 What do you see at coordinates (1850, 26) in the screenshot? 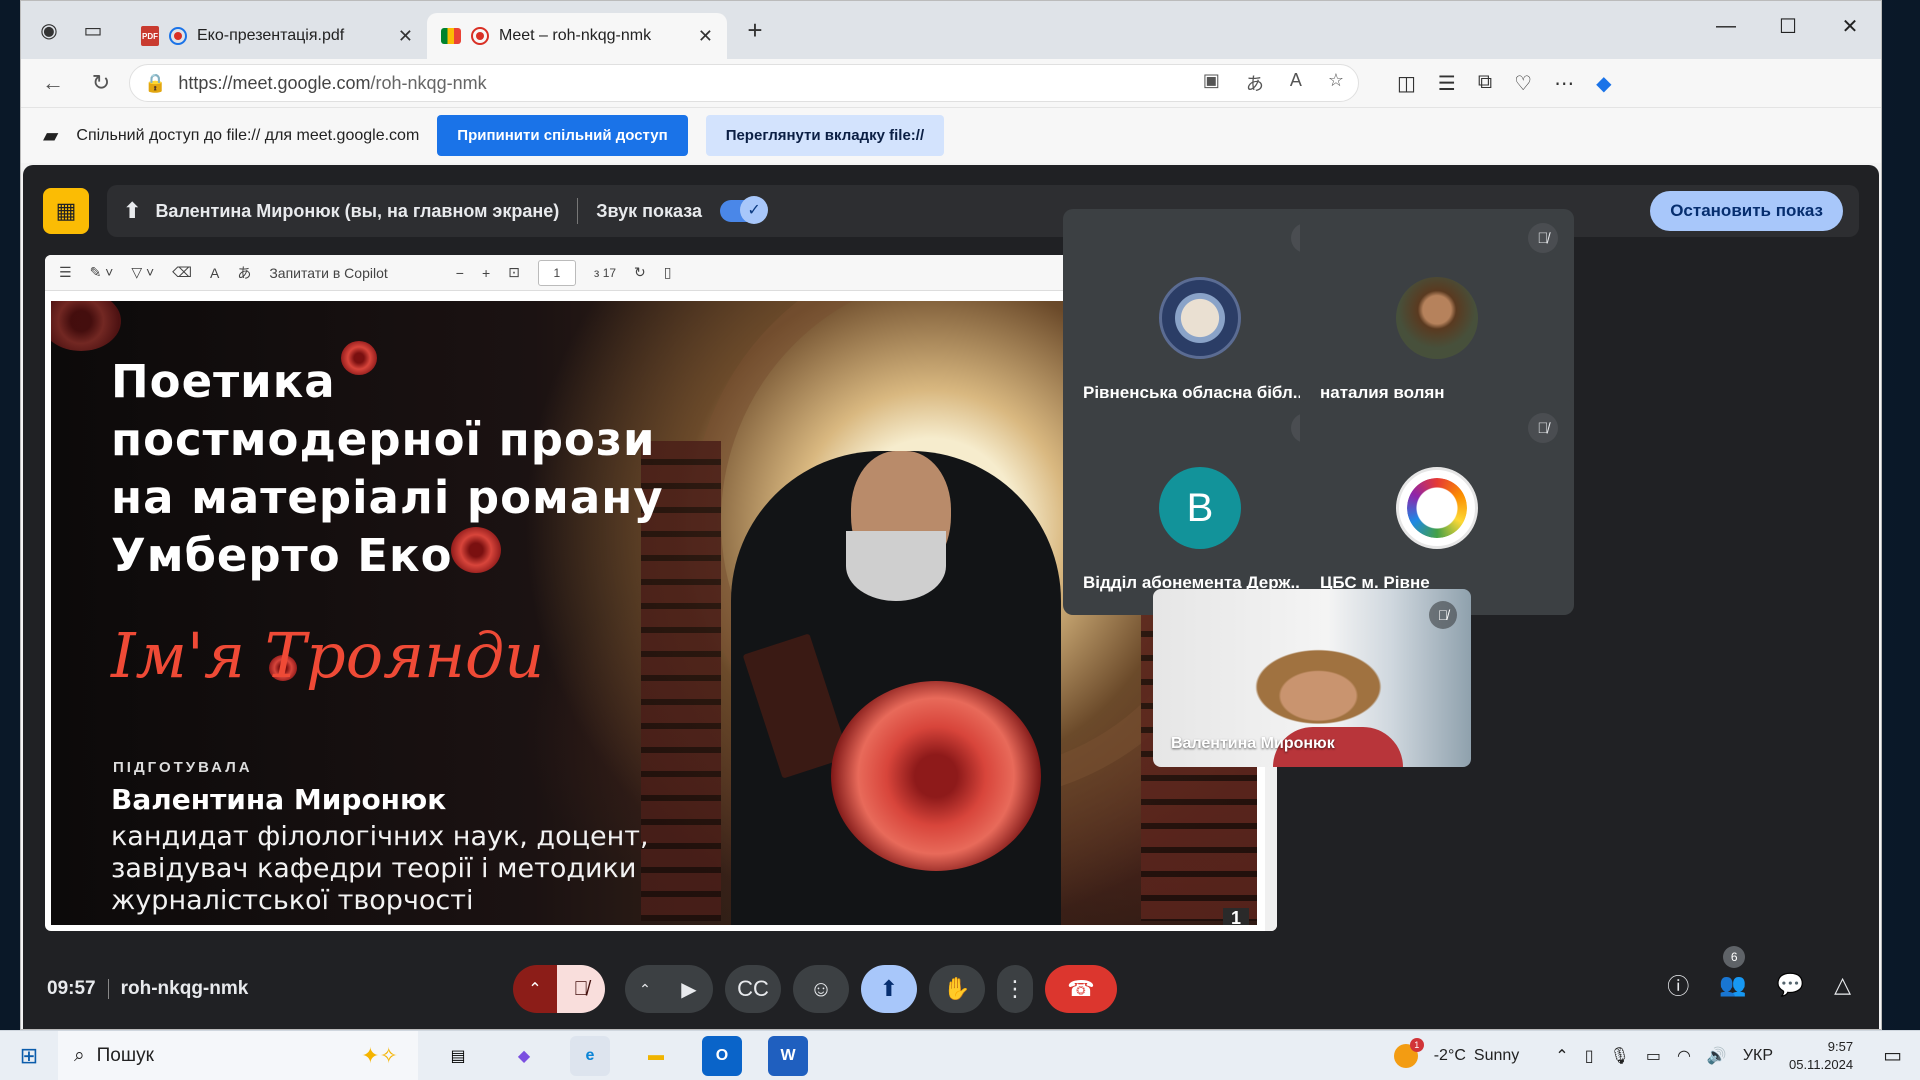
I see `close-window-icon: ✕` at bounding box center [1850, 26].